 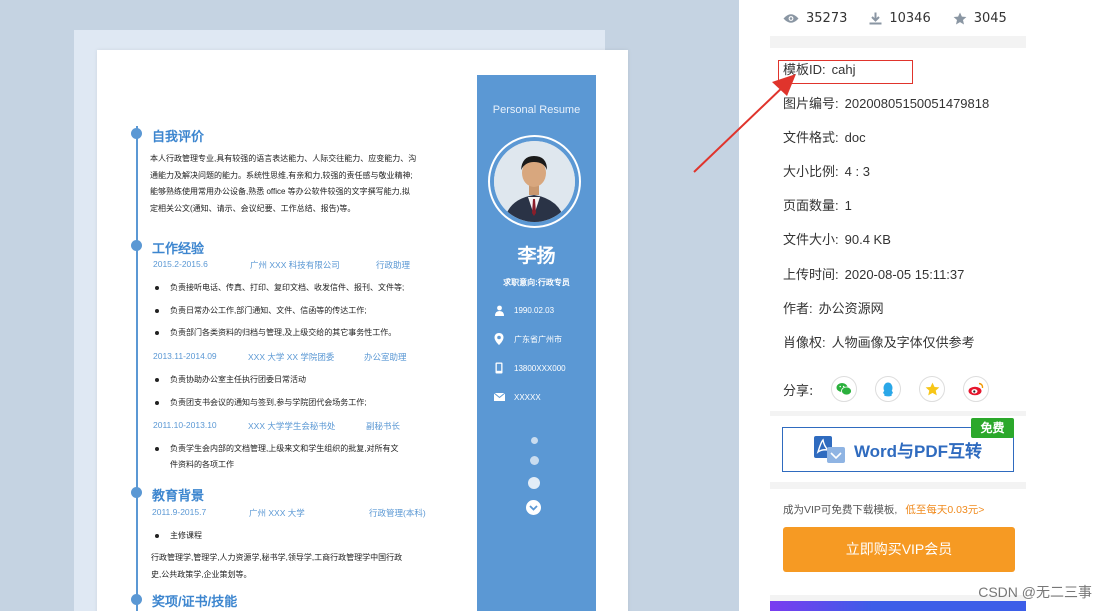 What do you see at coordinates (536, 110) in the screenshot?
I see `resume-side-title: Personal Resume` at bounding box center [536, 110].